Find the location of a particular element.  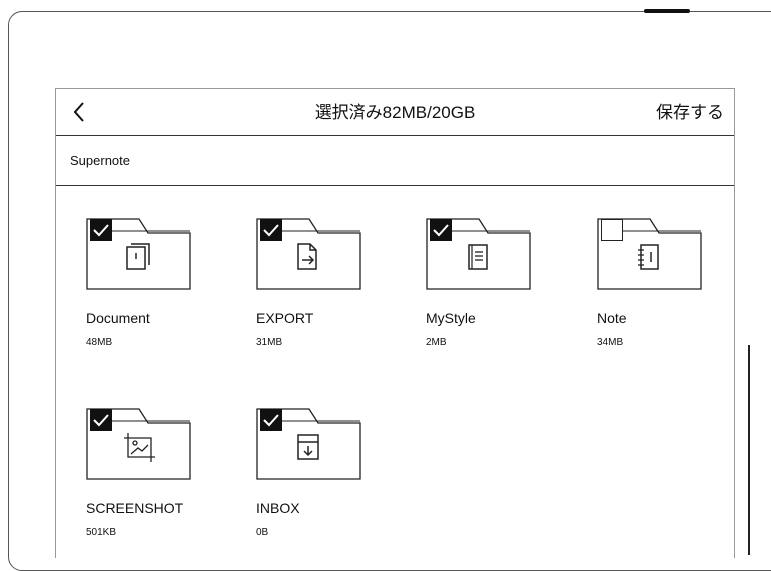

folder-size: 501KB is located at coordinates (101, 532).